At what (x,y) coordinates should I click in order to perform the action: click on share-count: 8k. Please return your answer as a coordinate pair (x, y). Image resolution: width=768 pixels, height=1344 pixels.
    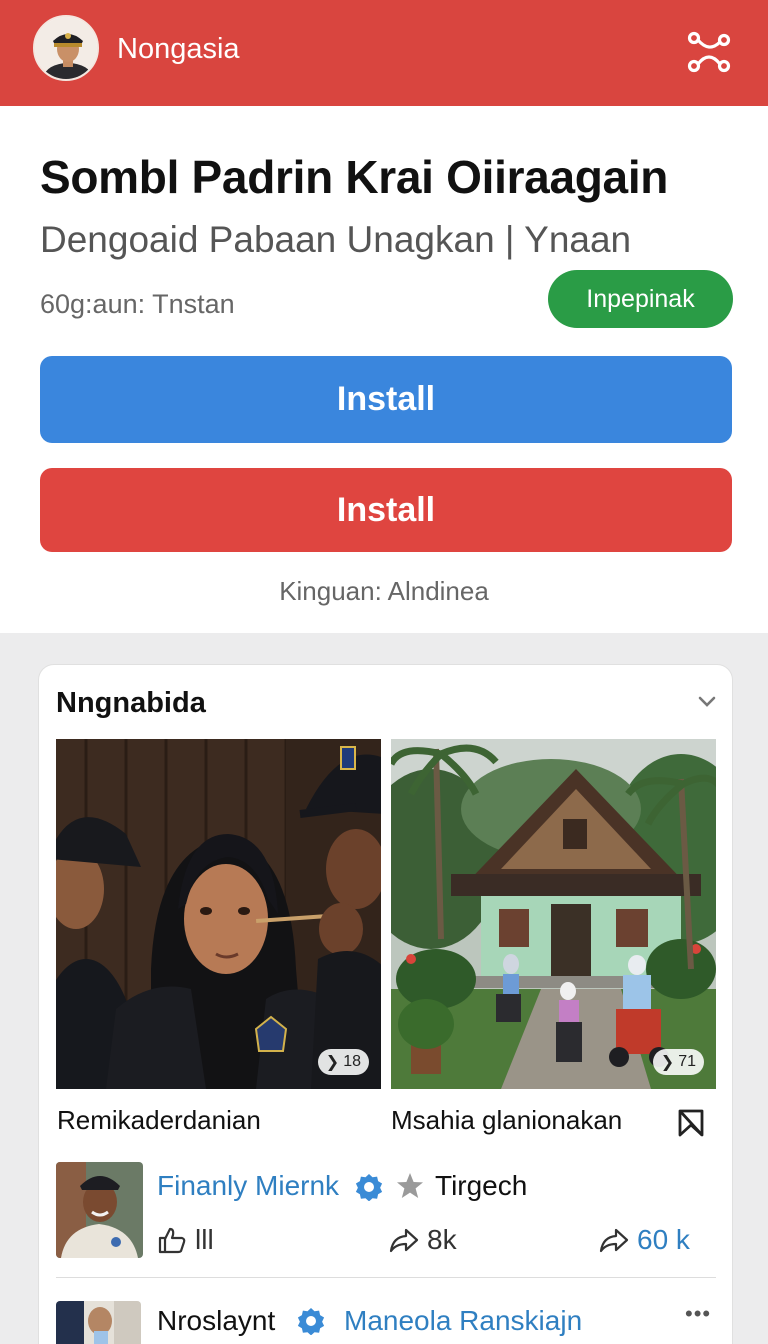
    Looking at the image, I should click on (442, 1239).